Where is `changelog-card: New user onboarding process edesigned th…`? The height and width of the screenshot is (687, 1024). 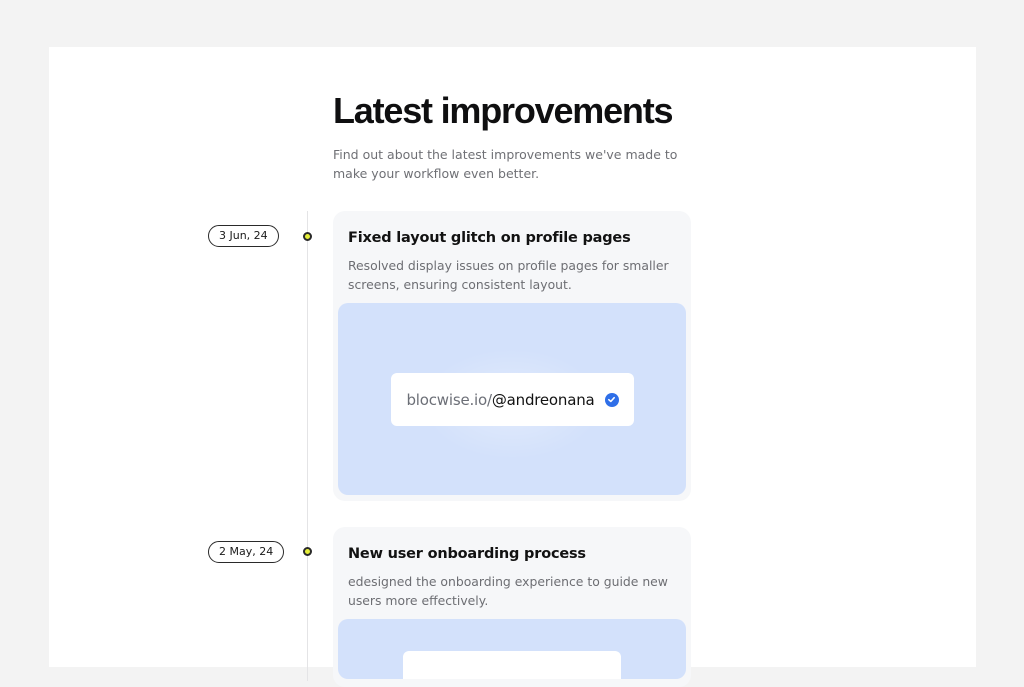 changelog-card: New user onboarding process edesigned th… is located at coordinates (512, 607).